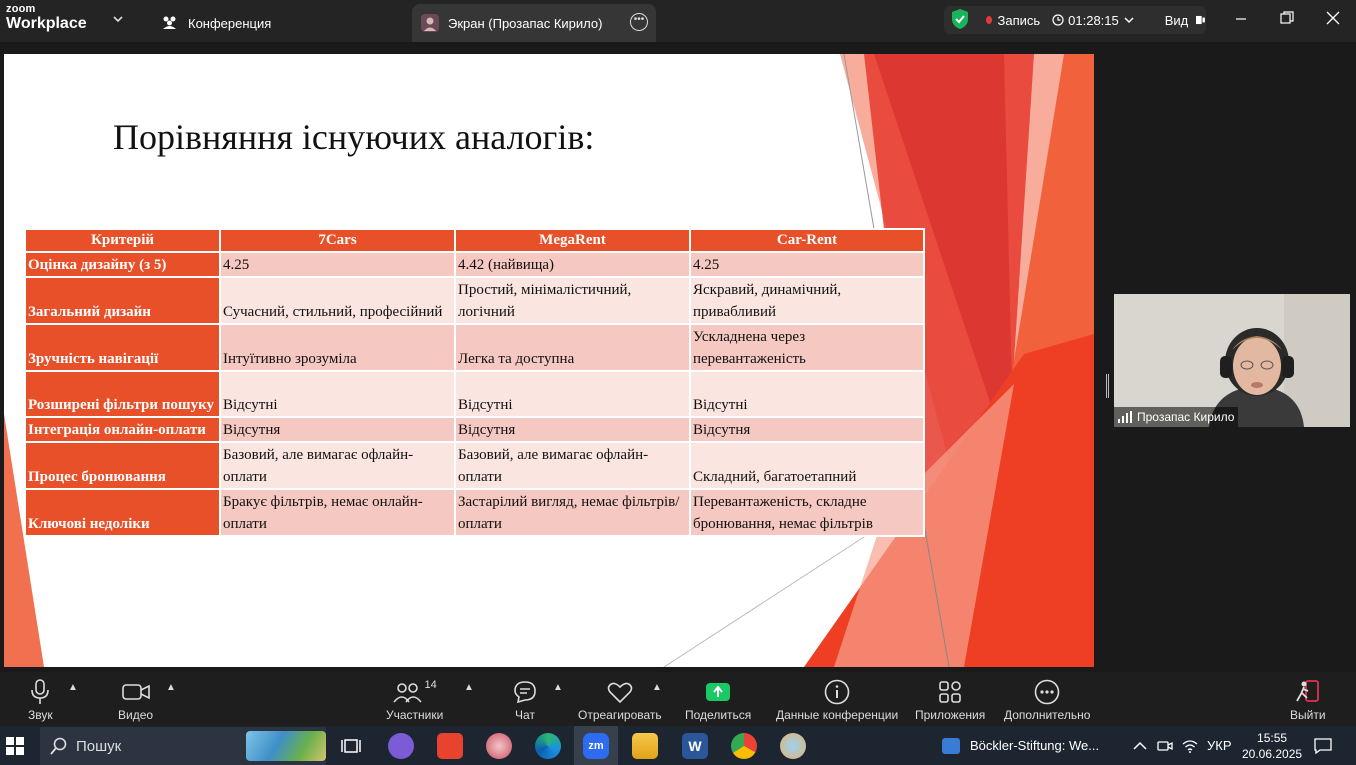  I want to click on participant-video-tile: Прозапас Кирило, so click(1232, 360).